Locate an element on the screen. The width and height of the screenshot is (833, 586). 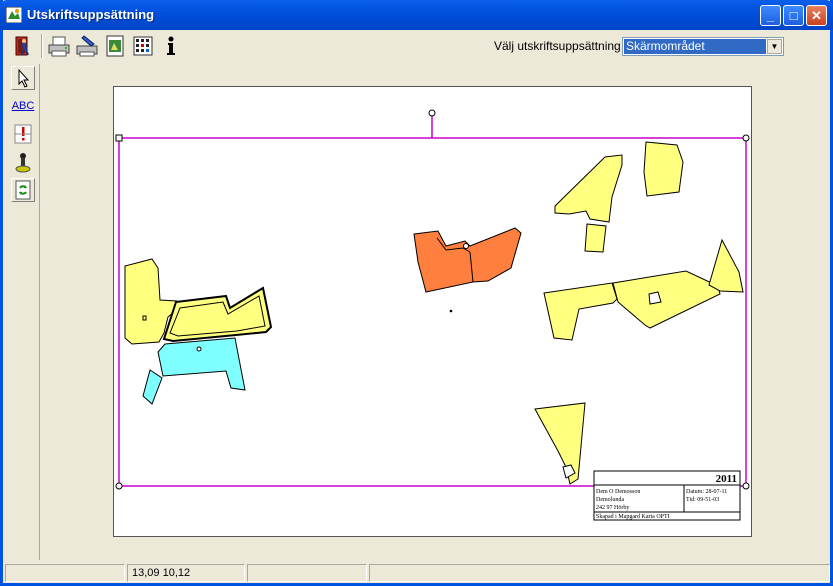
stamp-tool-button is located at coordinates (23, 162).